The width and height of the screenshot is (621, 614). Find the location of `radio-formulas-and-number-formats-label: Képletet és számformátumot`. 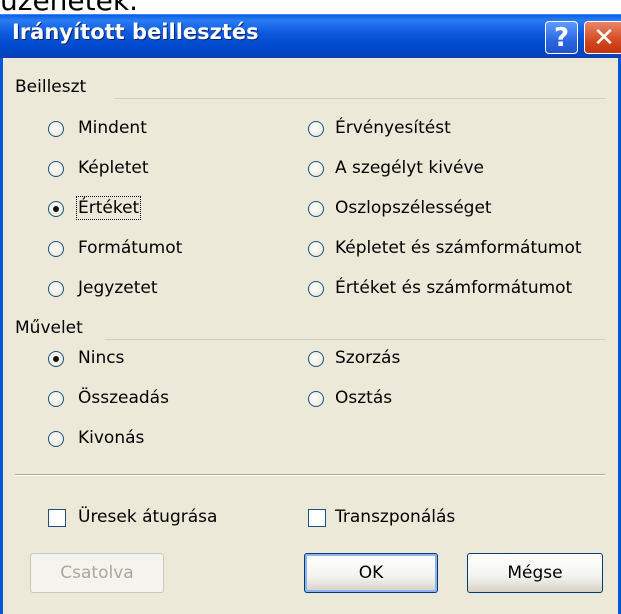

radio-formulas-and-number-formats-label: Képletet és számformátumot is located at coordinates (458, 248).